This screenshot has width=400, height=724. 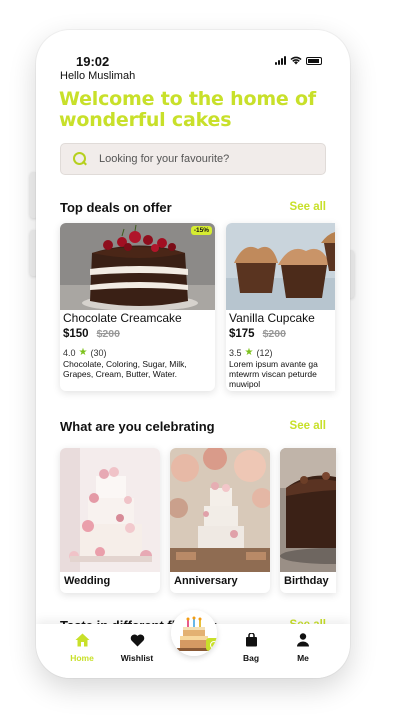 I want to click on search-input, so click(x=199, y=159).